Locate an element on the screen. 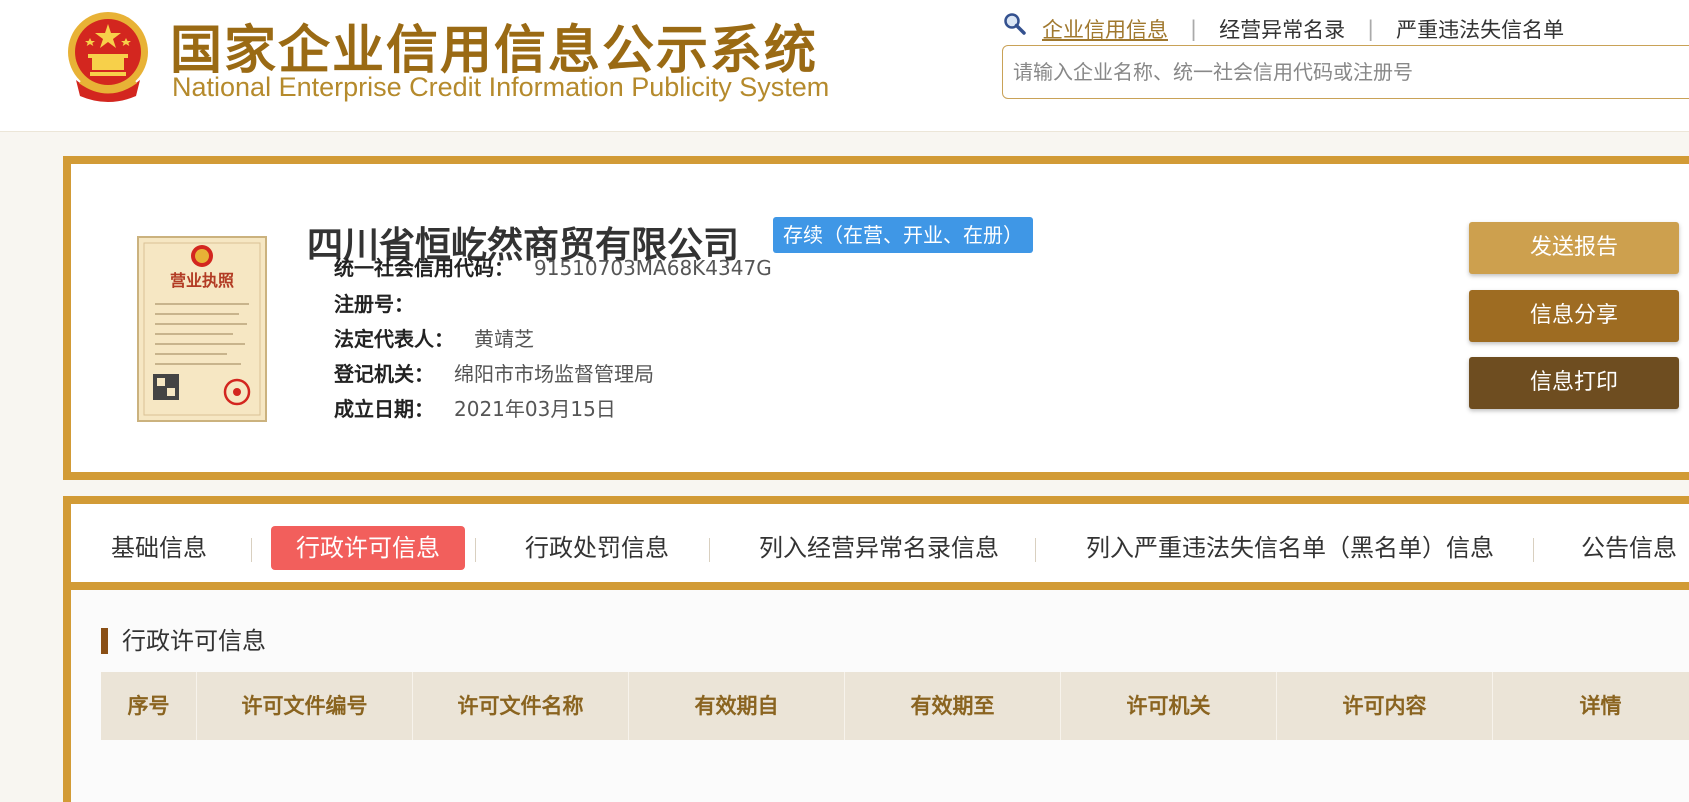 Image resolution: width=1689 pixels, height=802 pixels. info-value: 2021年03月15日 is located at coordinates (535, 409).